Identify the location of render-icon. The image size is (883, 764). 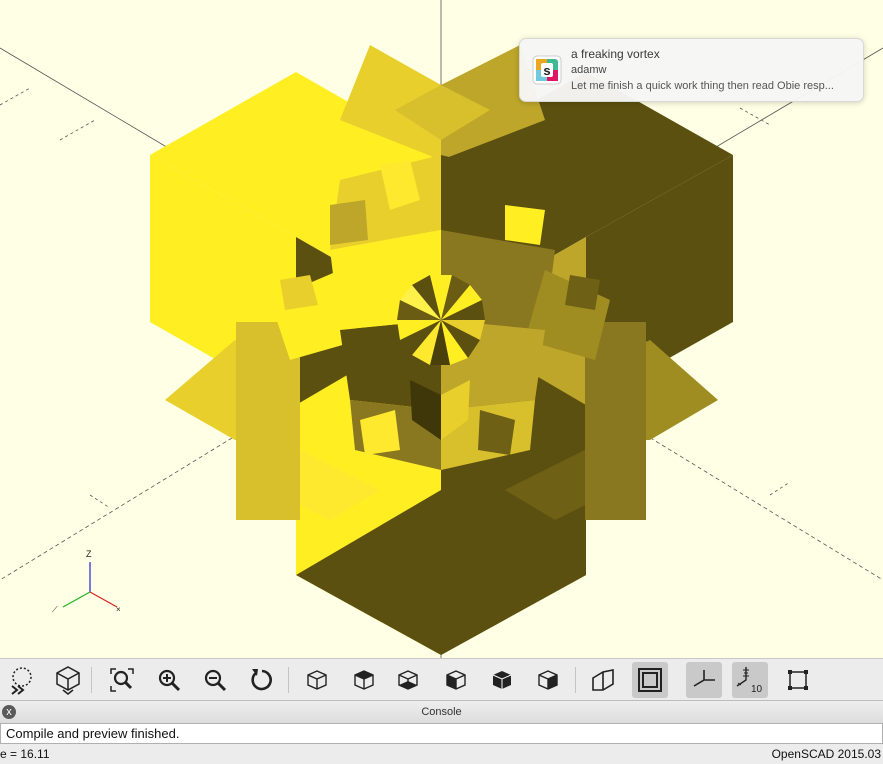
(21, 681).